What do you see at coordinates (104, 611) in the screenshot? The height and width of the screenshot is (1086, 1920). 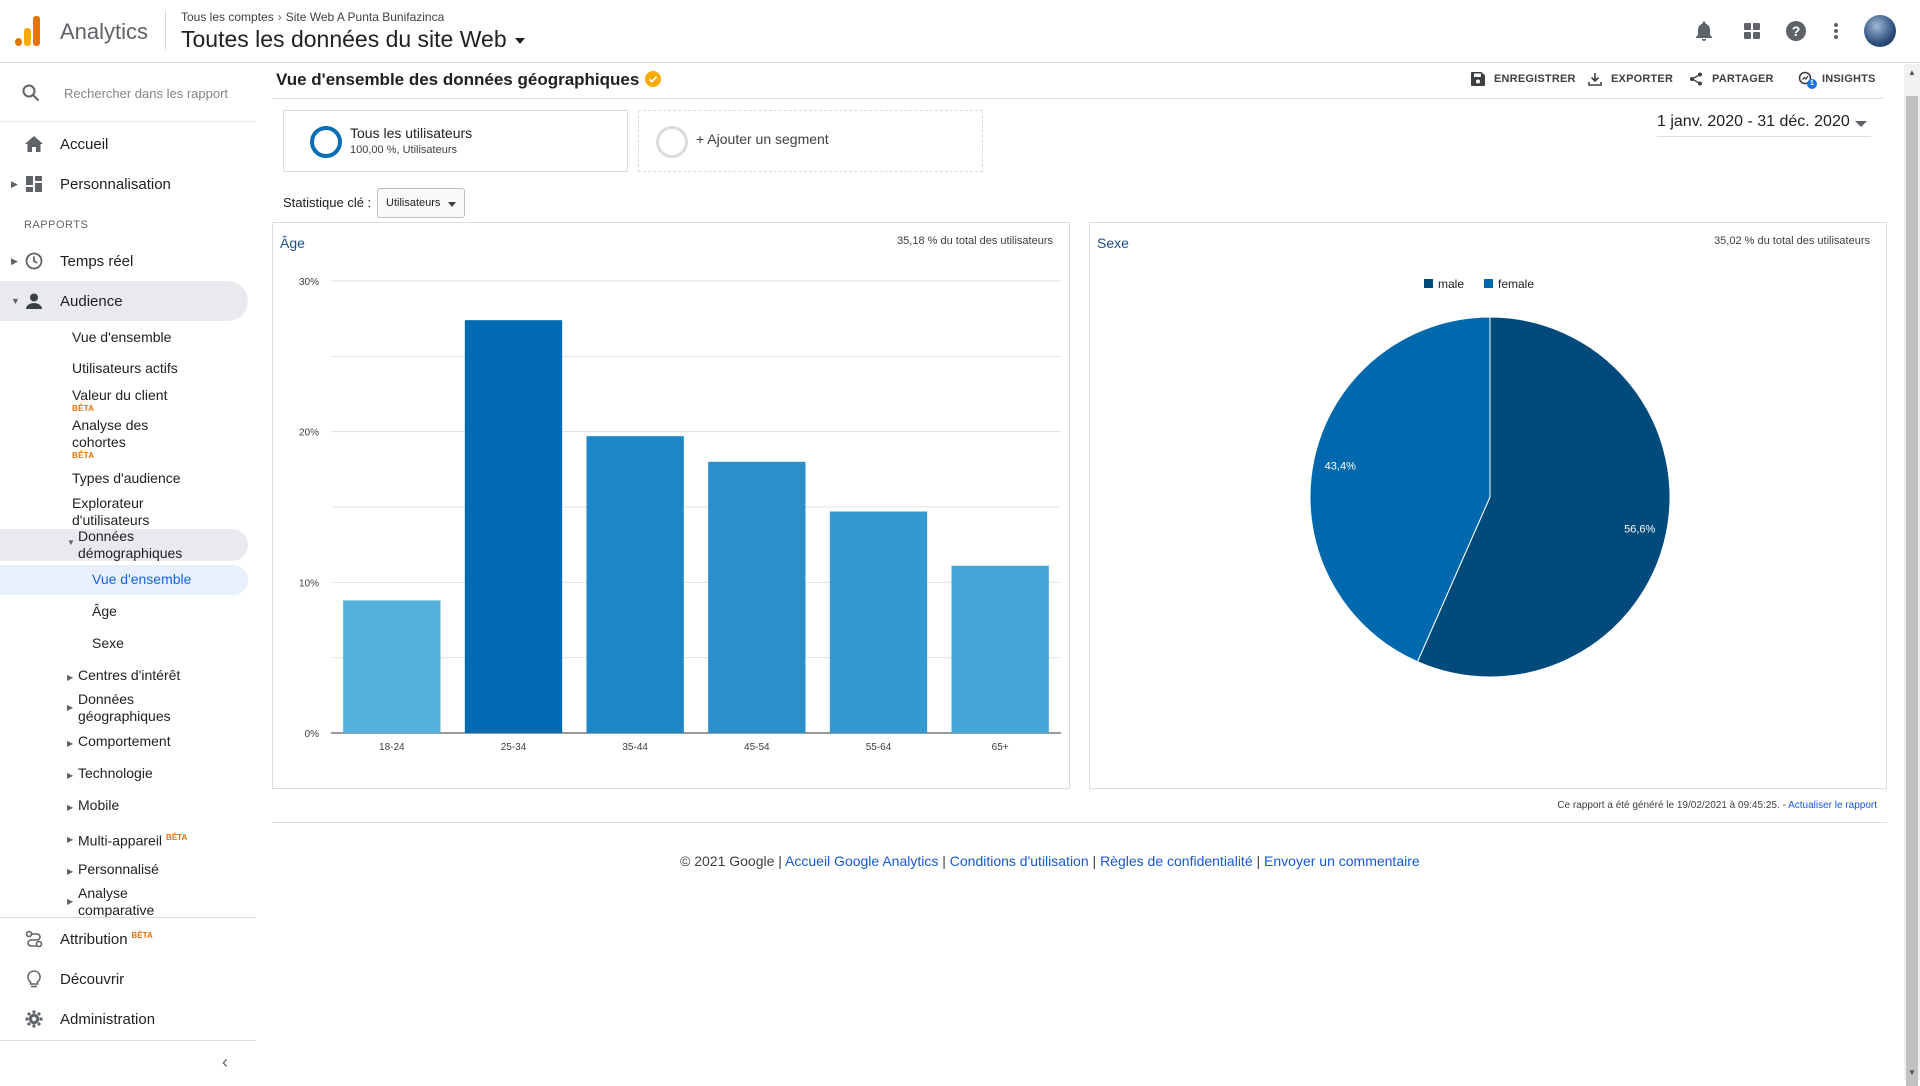 I see `sidebar-item-demo-age: Âge` at bounding box center [104, 611].